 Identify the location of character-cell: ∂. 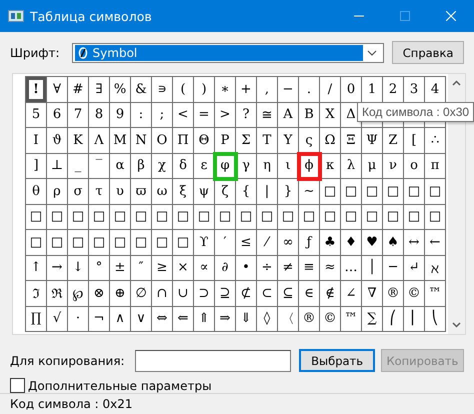
(225, 268).